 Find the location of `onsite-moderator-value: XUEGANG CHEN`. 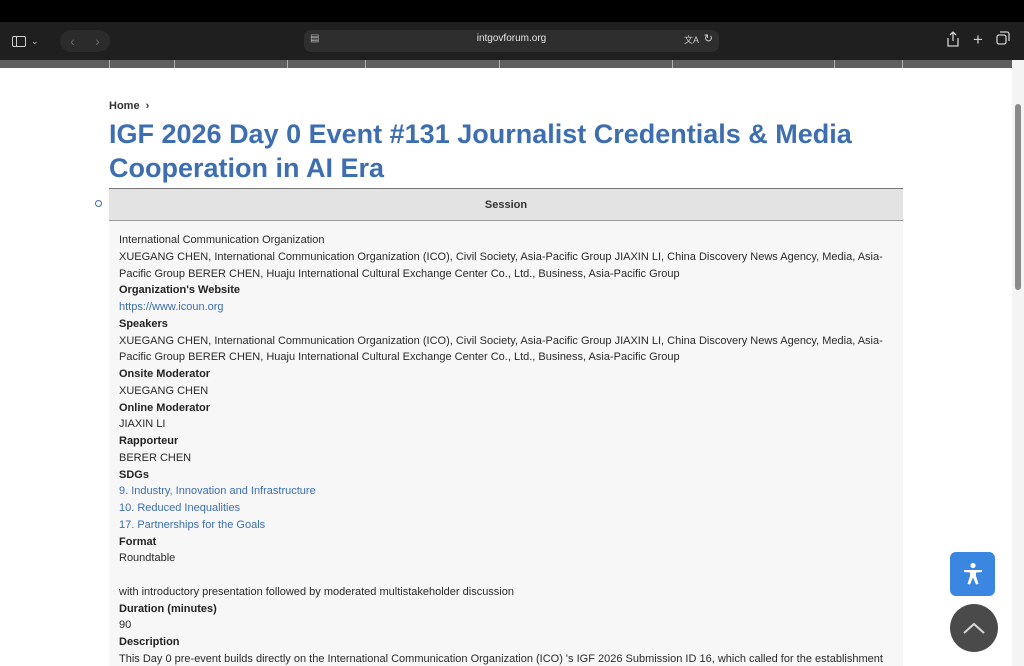

onsite-moderator-value: XUEGANG CHEN is located at coordinates (164, 390).